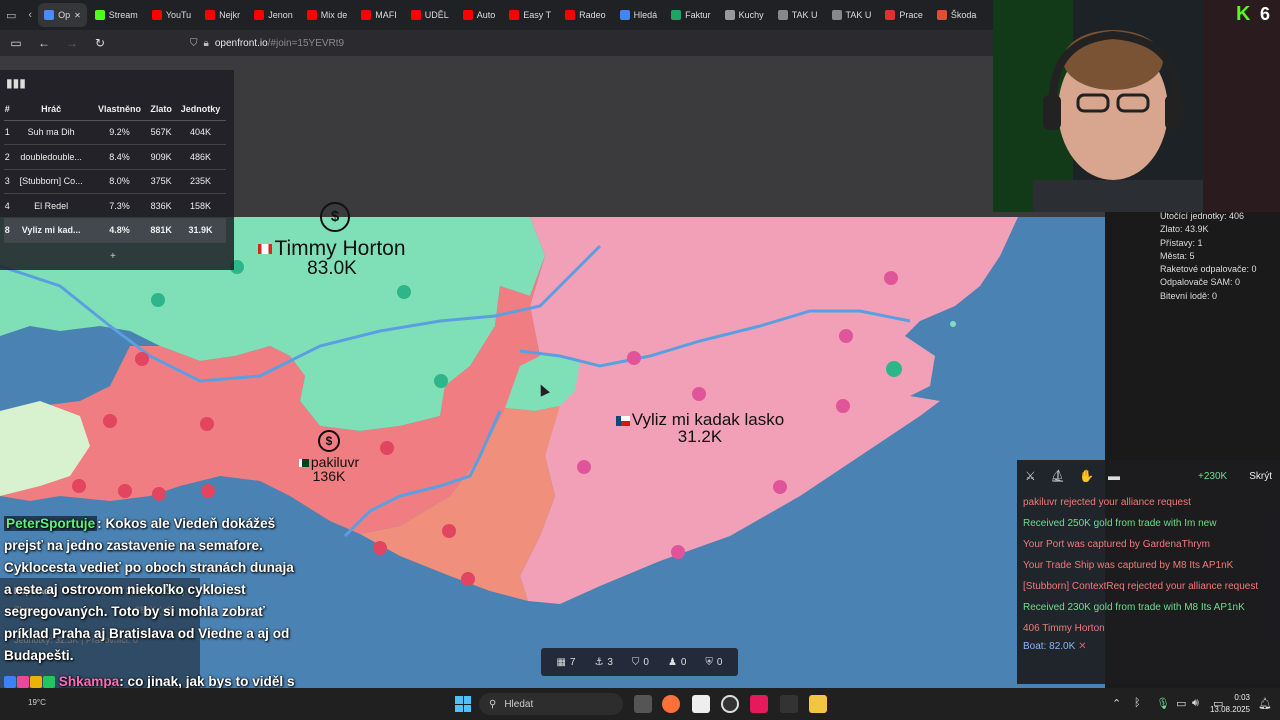 This screenshot has height=720, width=1280. What do you see at coordinates (327, 15) in the screenshot?
I see `browser-tab: Mix de` at bounding box center [327, 15].